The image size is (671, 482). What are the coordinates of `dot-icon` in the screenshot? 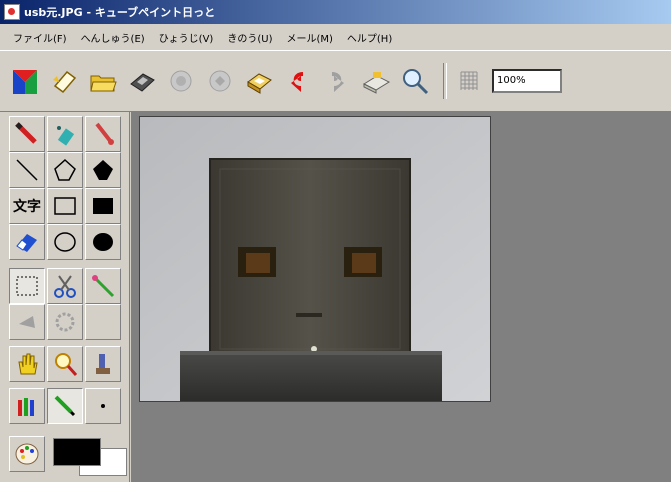 It's located at (103, 406).